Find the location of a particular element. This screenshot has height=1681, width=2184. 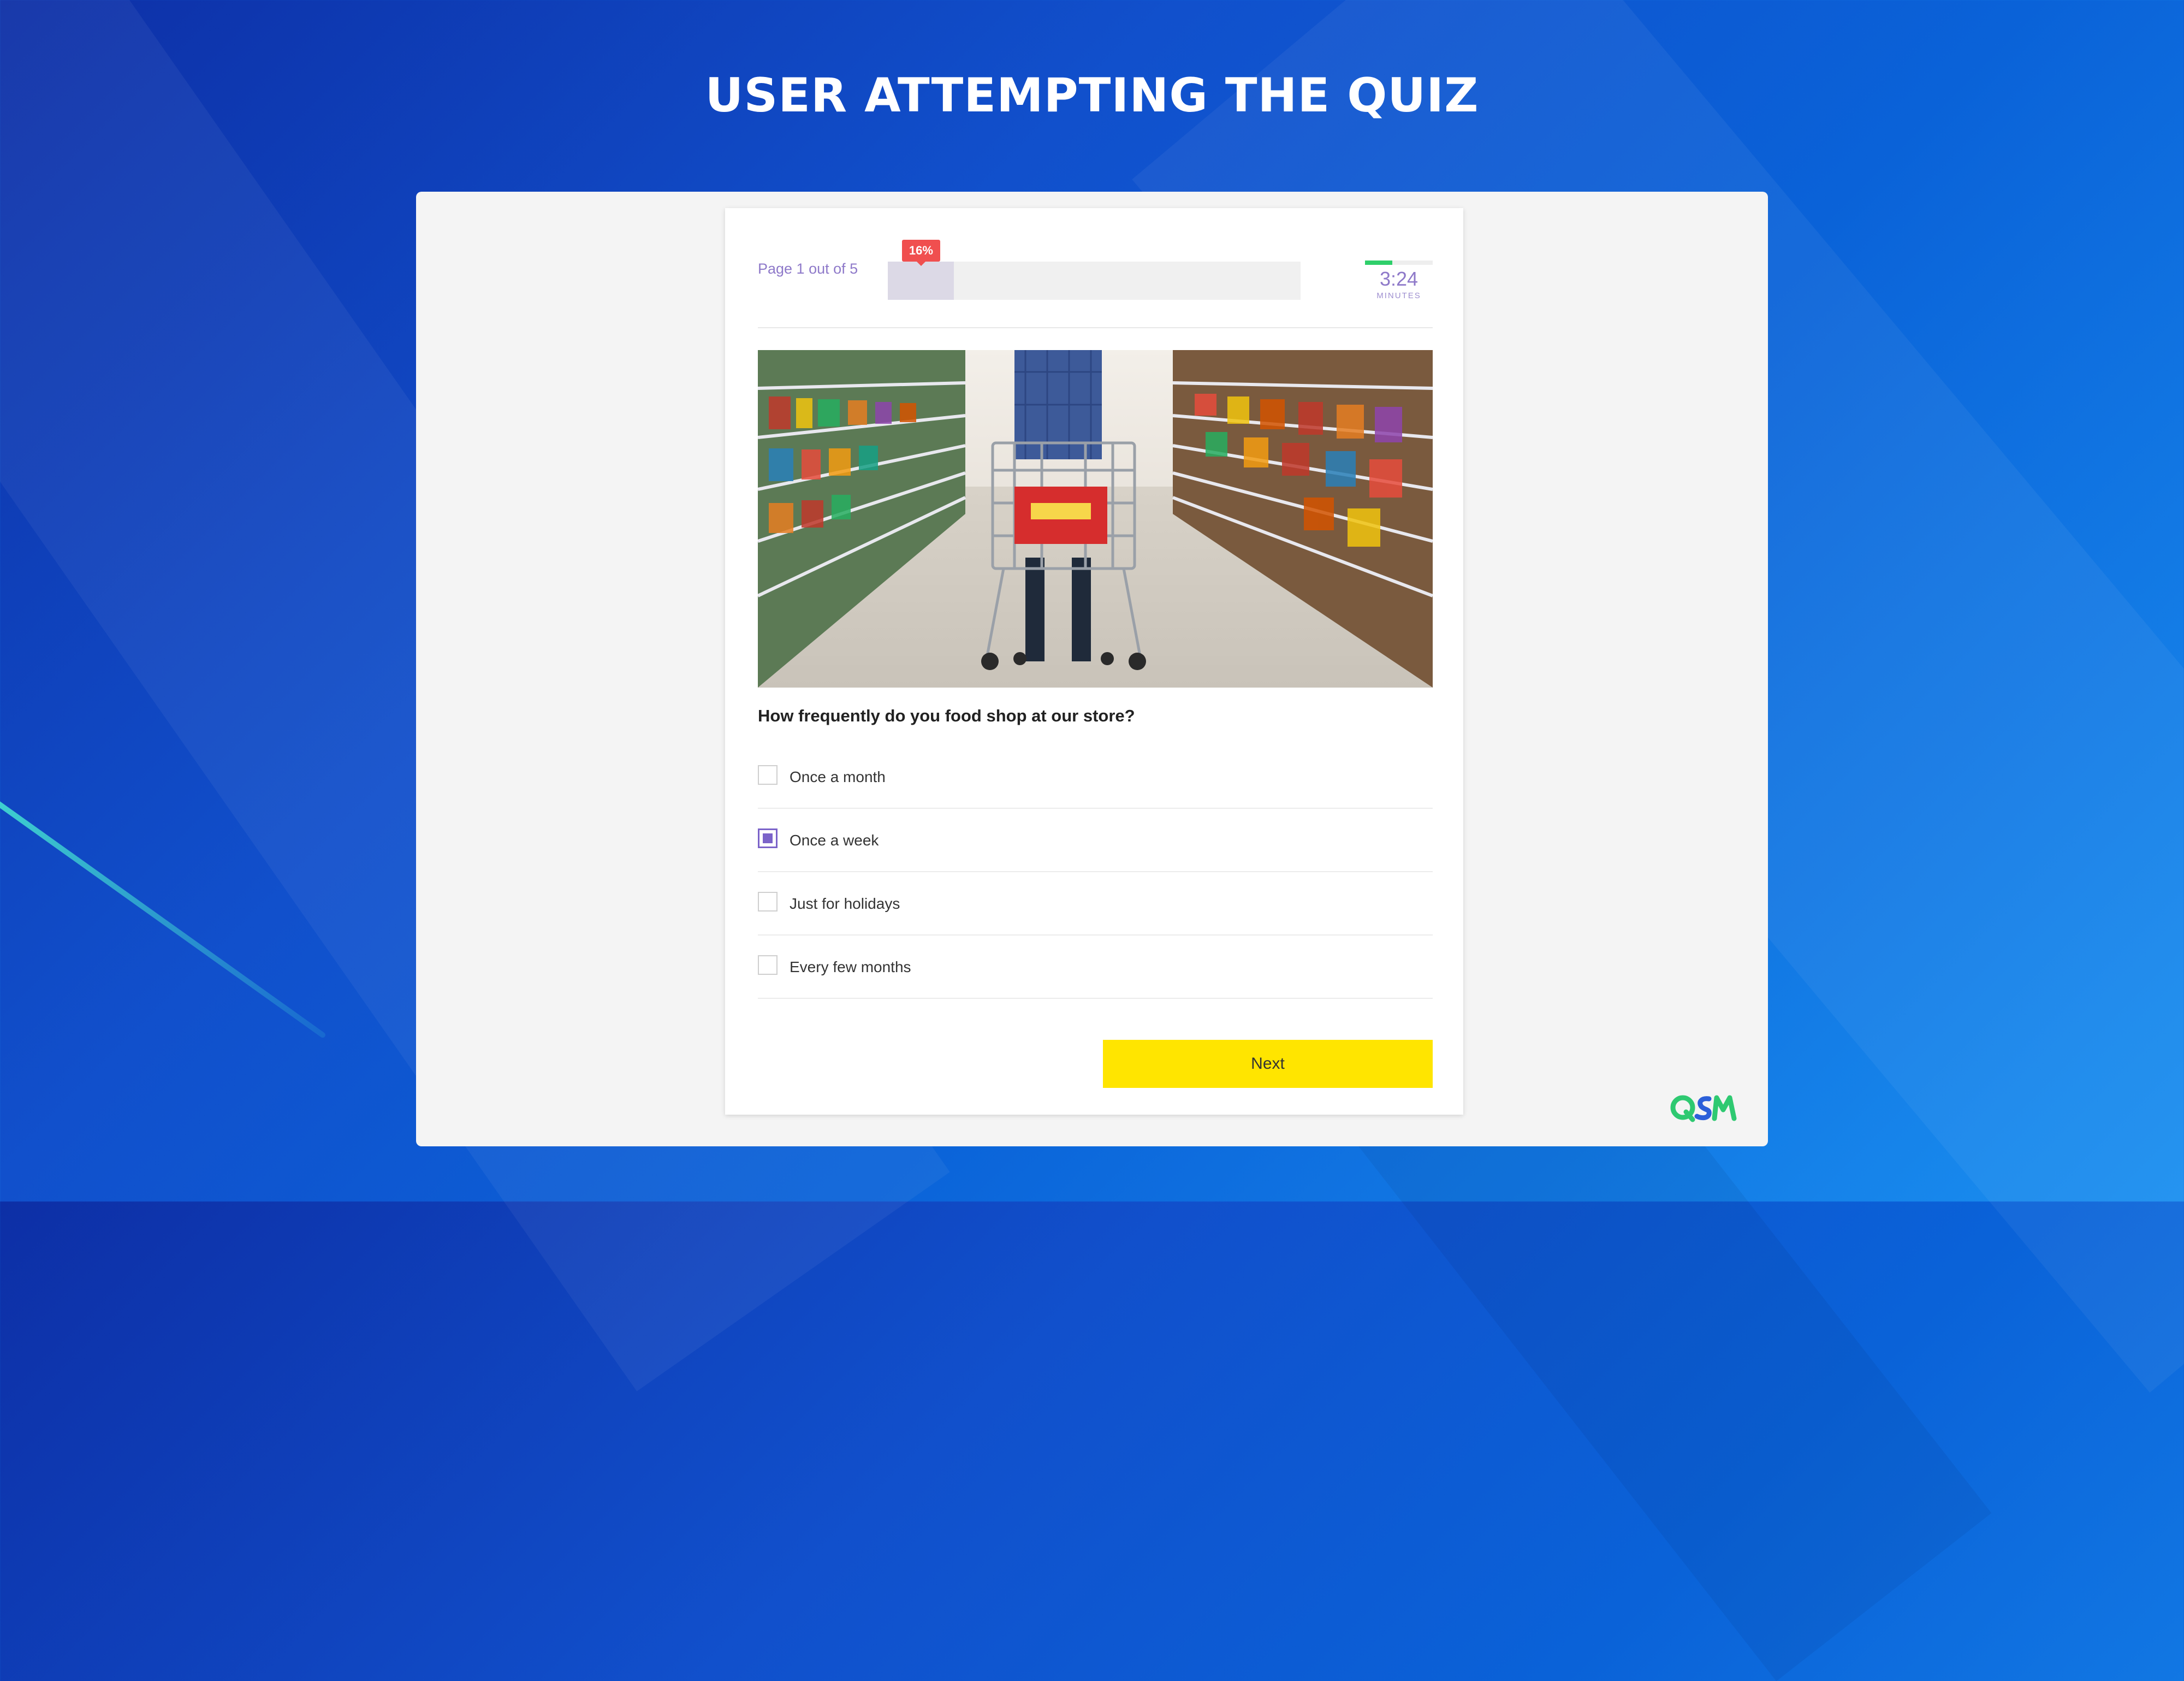

timer-unit: MINUTES is located at coordinates (1398, 295).